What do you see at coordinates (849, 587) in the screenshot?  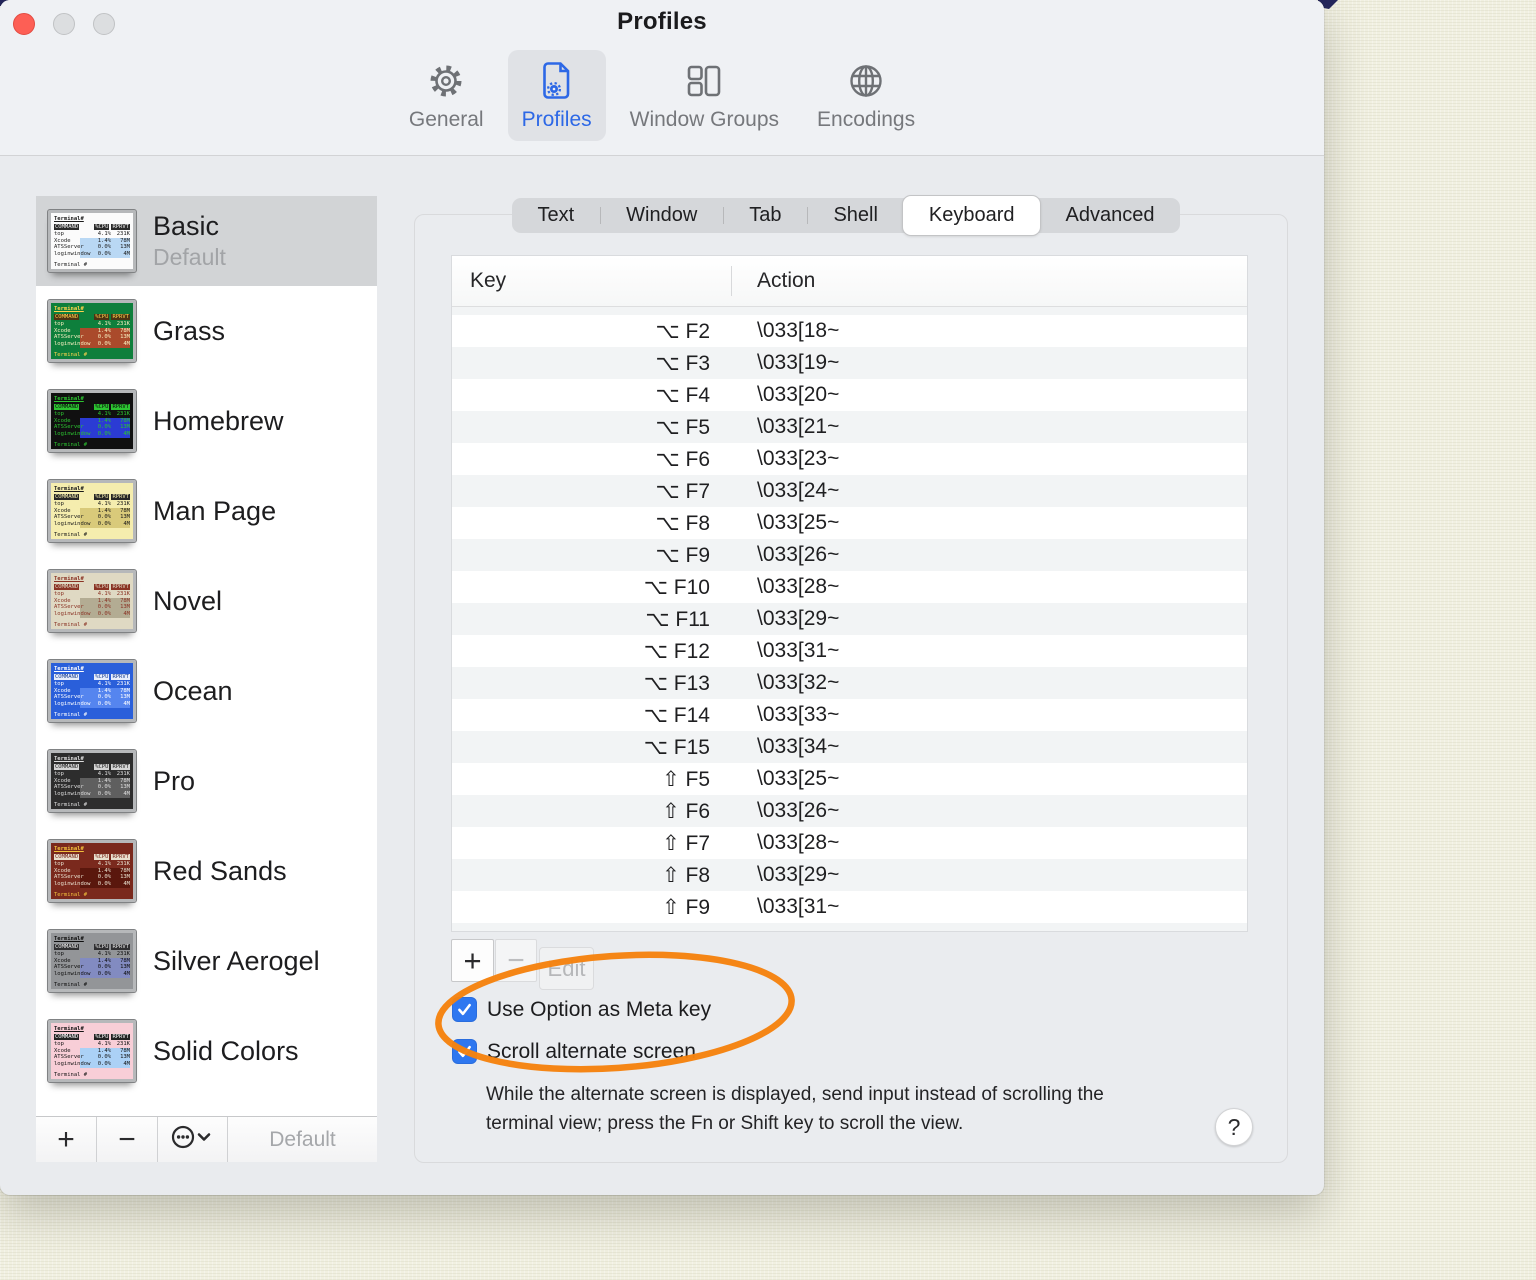 I see `key-binding-row: ⌥ F10 \033[28~` at bounding box center [849, 587].